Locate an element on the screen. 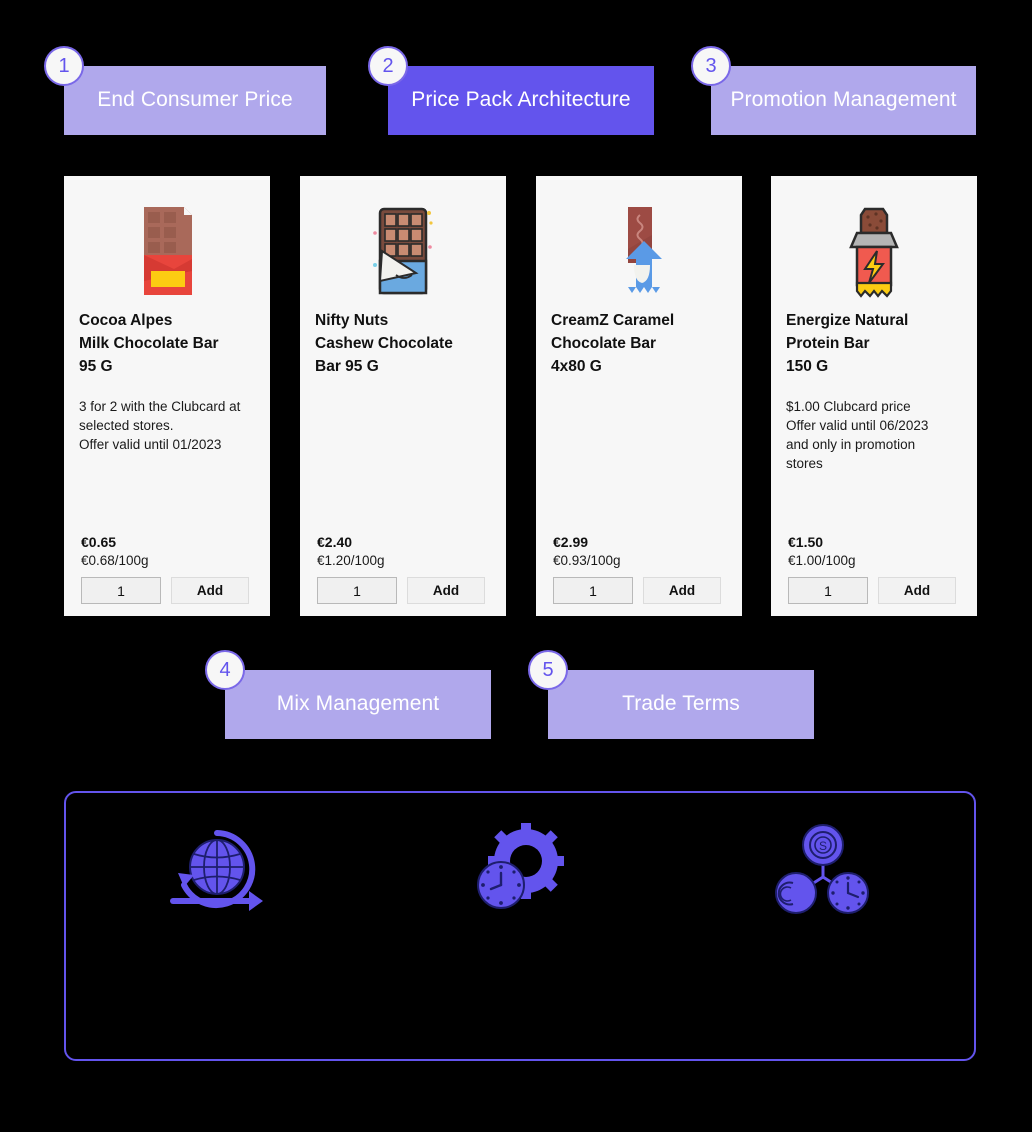  product-purchase-area: €0.65 €0.68/100g Add is located at coordinates (167, 568).